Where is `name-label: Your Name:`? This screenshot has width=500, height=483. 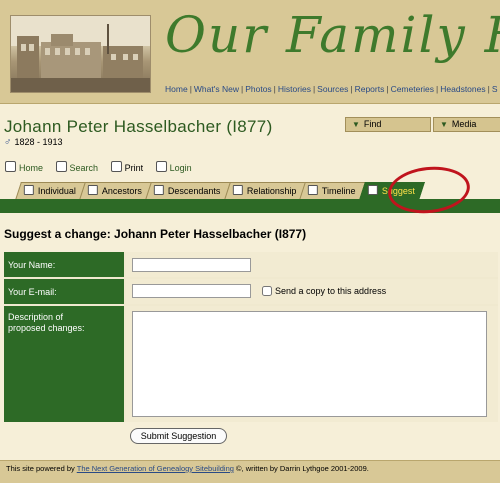 name-label: Your Name: is located at coordinates (64, 264).